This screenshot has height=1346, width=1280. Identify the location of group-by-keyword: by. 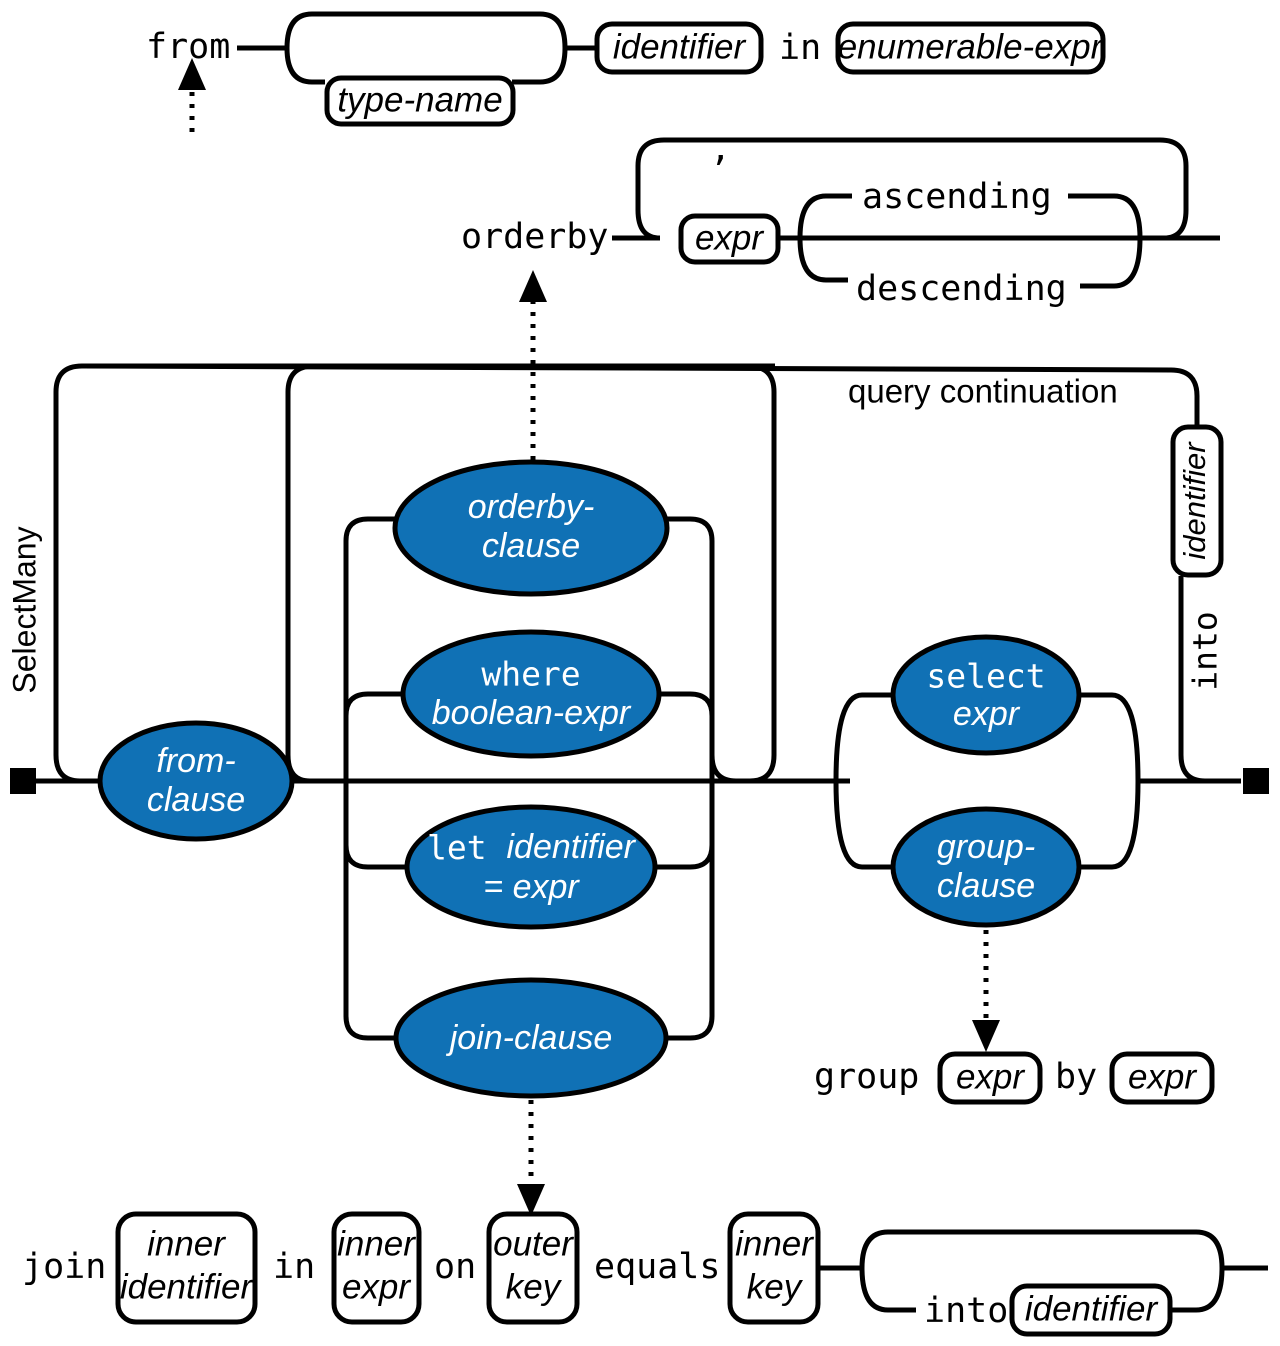
(1076, 1077).